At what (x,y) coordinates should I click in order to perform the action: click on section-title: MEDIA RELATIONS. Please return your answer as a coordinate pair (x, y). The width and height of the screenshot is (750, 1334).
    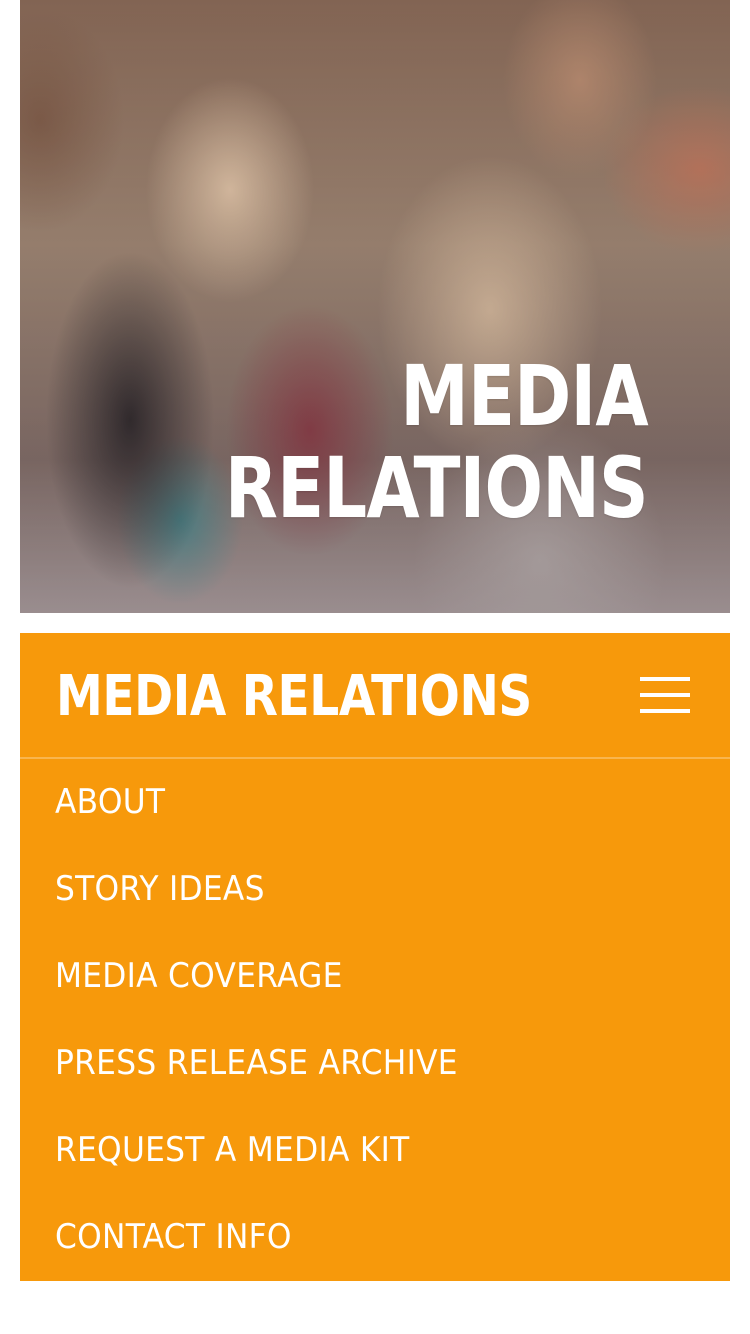
    Looking at the image, I should click on (294, 697).